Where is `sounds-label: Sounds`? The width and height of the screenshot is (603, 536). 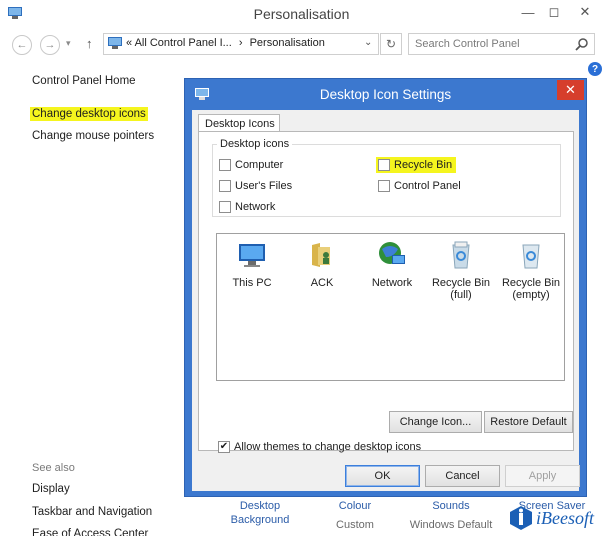
sounds-label: Sounds is located at coordinates (451, 506).